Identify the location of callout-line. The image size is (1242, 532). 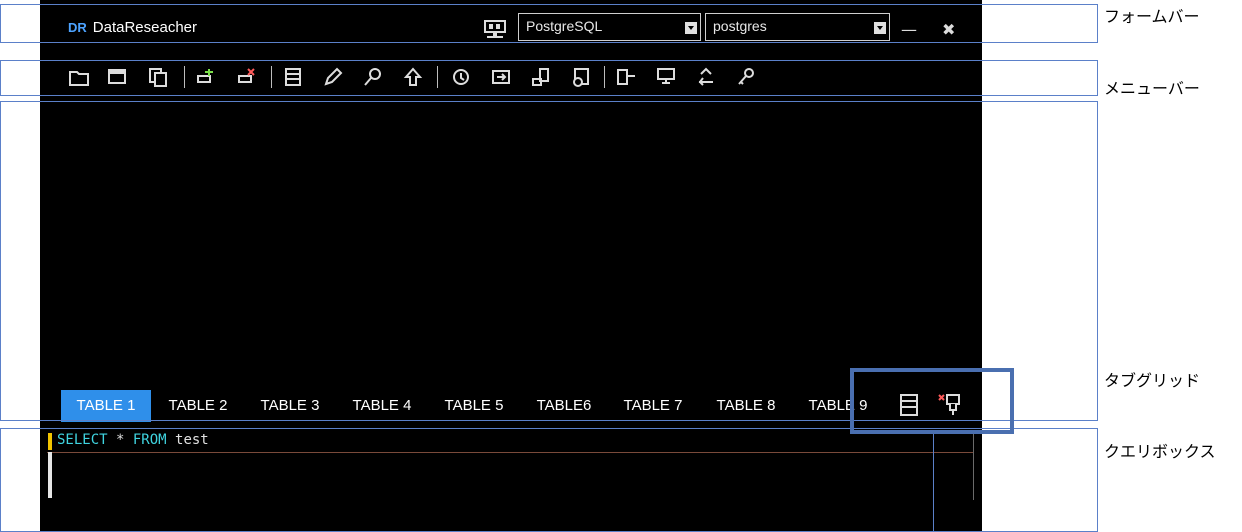
(933, 483).